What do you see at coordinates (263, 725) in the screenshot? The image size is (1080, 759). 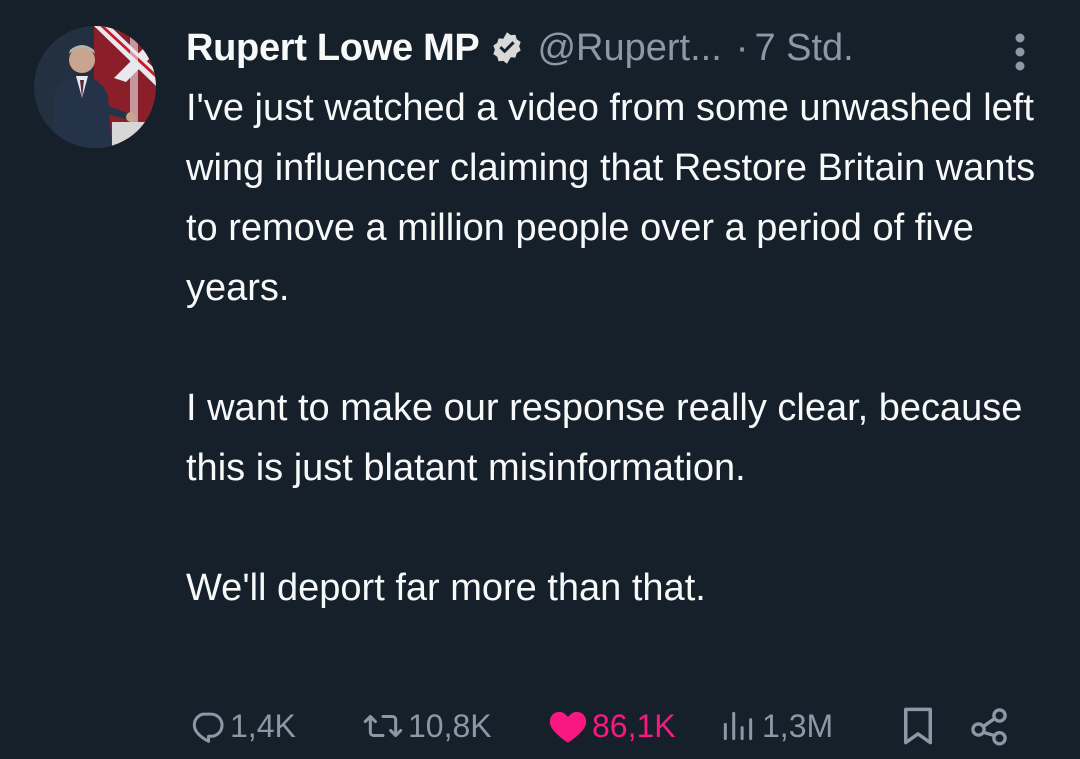 I see `reply-count: 1,4K` at bounding box center [263, 725].